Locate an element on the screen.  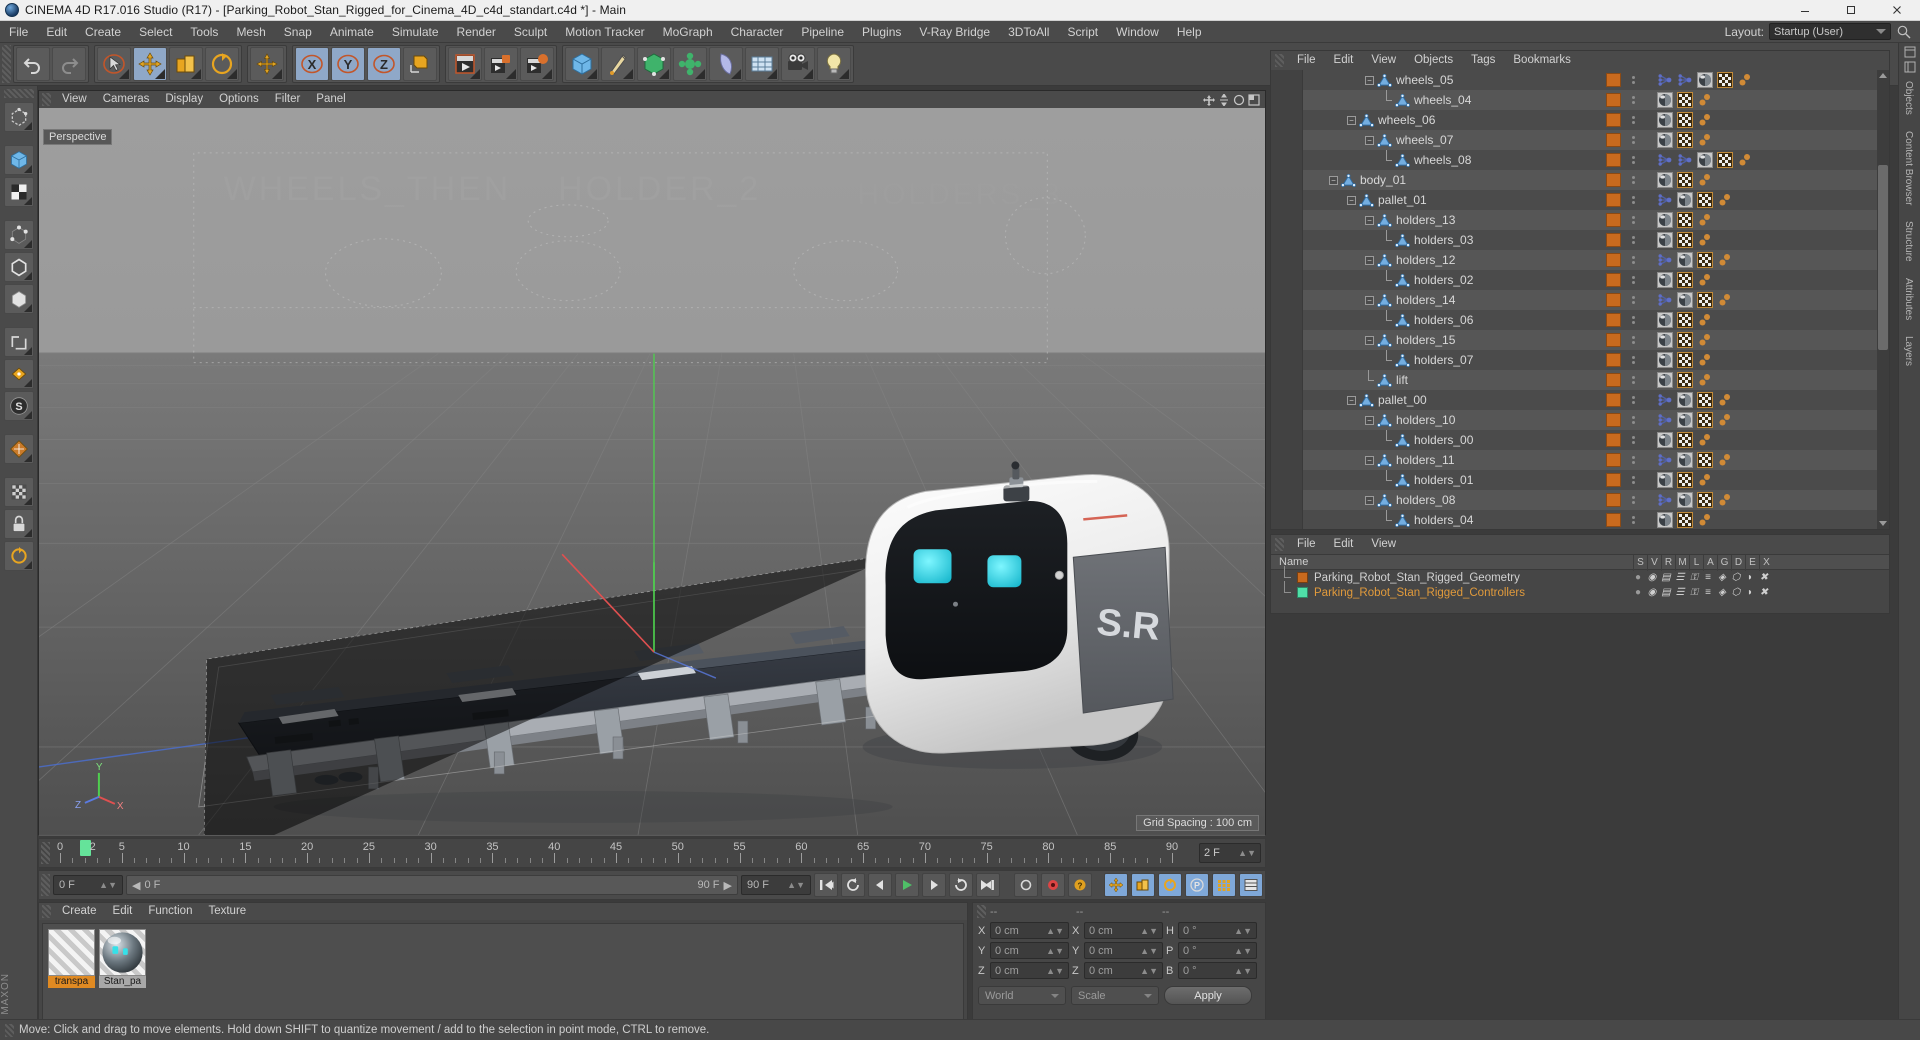
menu-plugins: Plugins is located at coordinates (881, 32).